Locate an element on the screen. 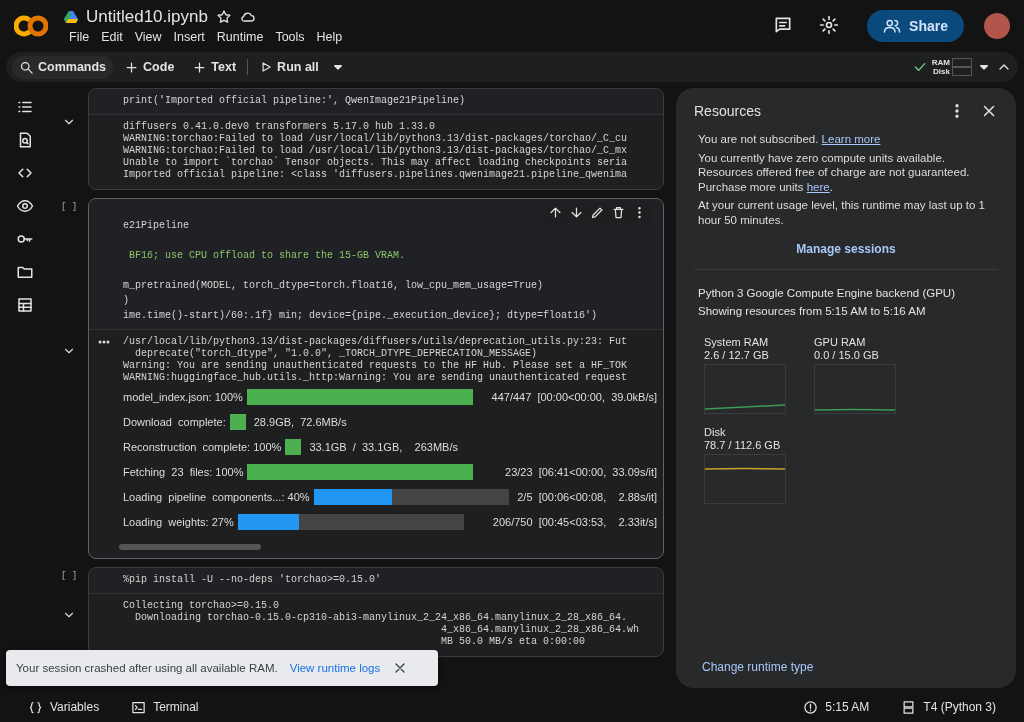 The height and width of the screenshot is (722, 1024). progress-stats: 23/23 [06:41<00:00, 33.09s/it] is located at coordinates (580, 471).